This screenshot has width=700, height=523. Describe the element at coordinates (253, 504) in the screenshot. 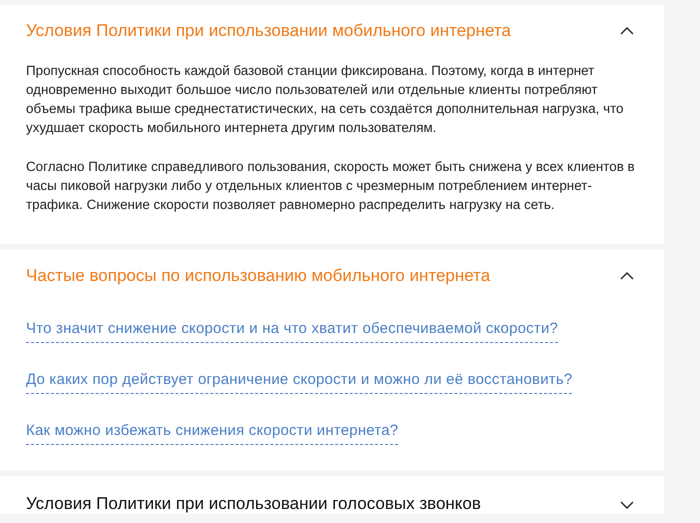

I see `section-title: Условия Политики при использовании голосовых звонков` at that location.